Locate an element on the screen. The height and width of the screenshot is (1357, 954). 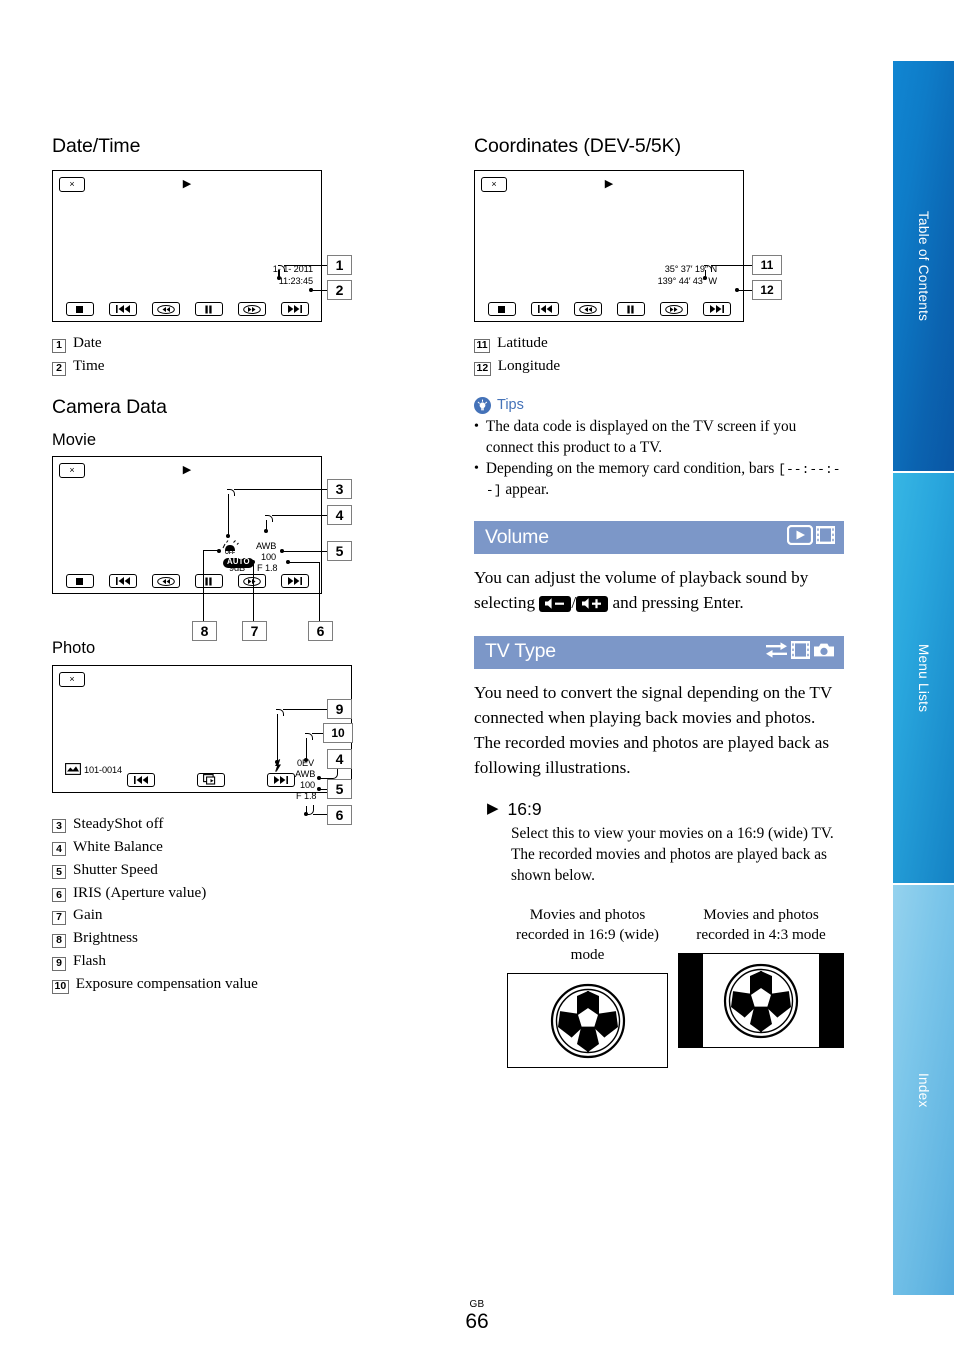
date-value: 1- 1- 2011 is located at coordinates (292, 268).